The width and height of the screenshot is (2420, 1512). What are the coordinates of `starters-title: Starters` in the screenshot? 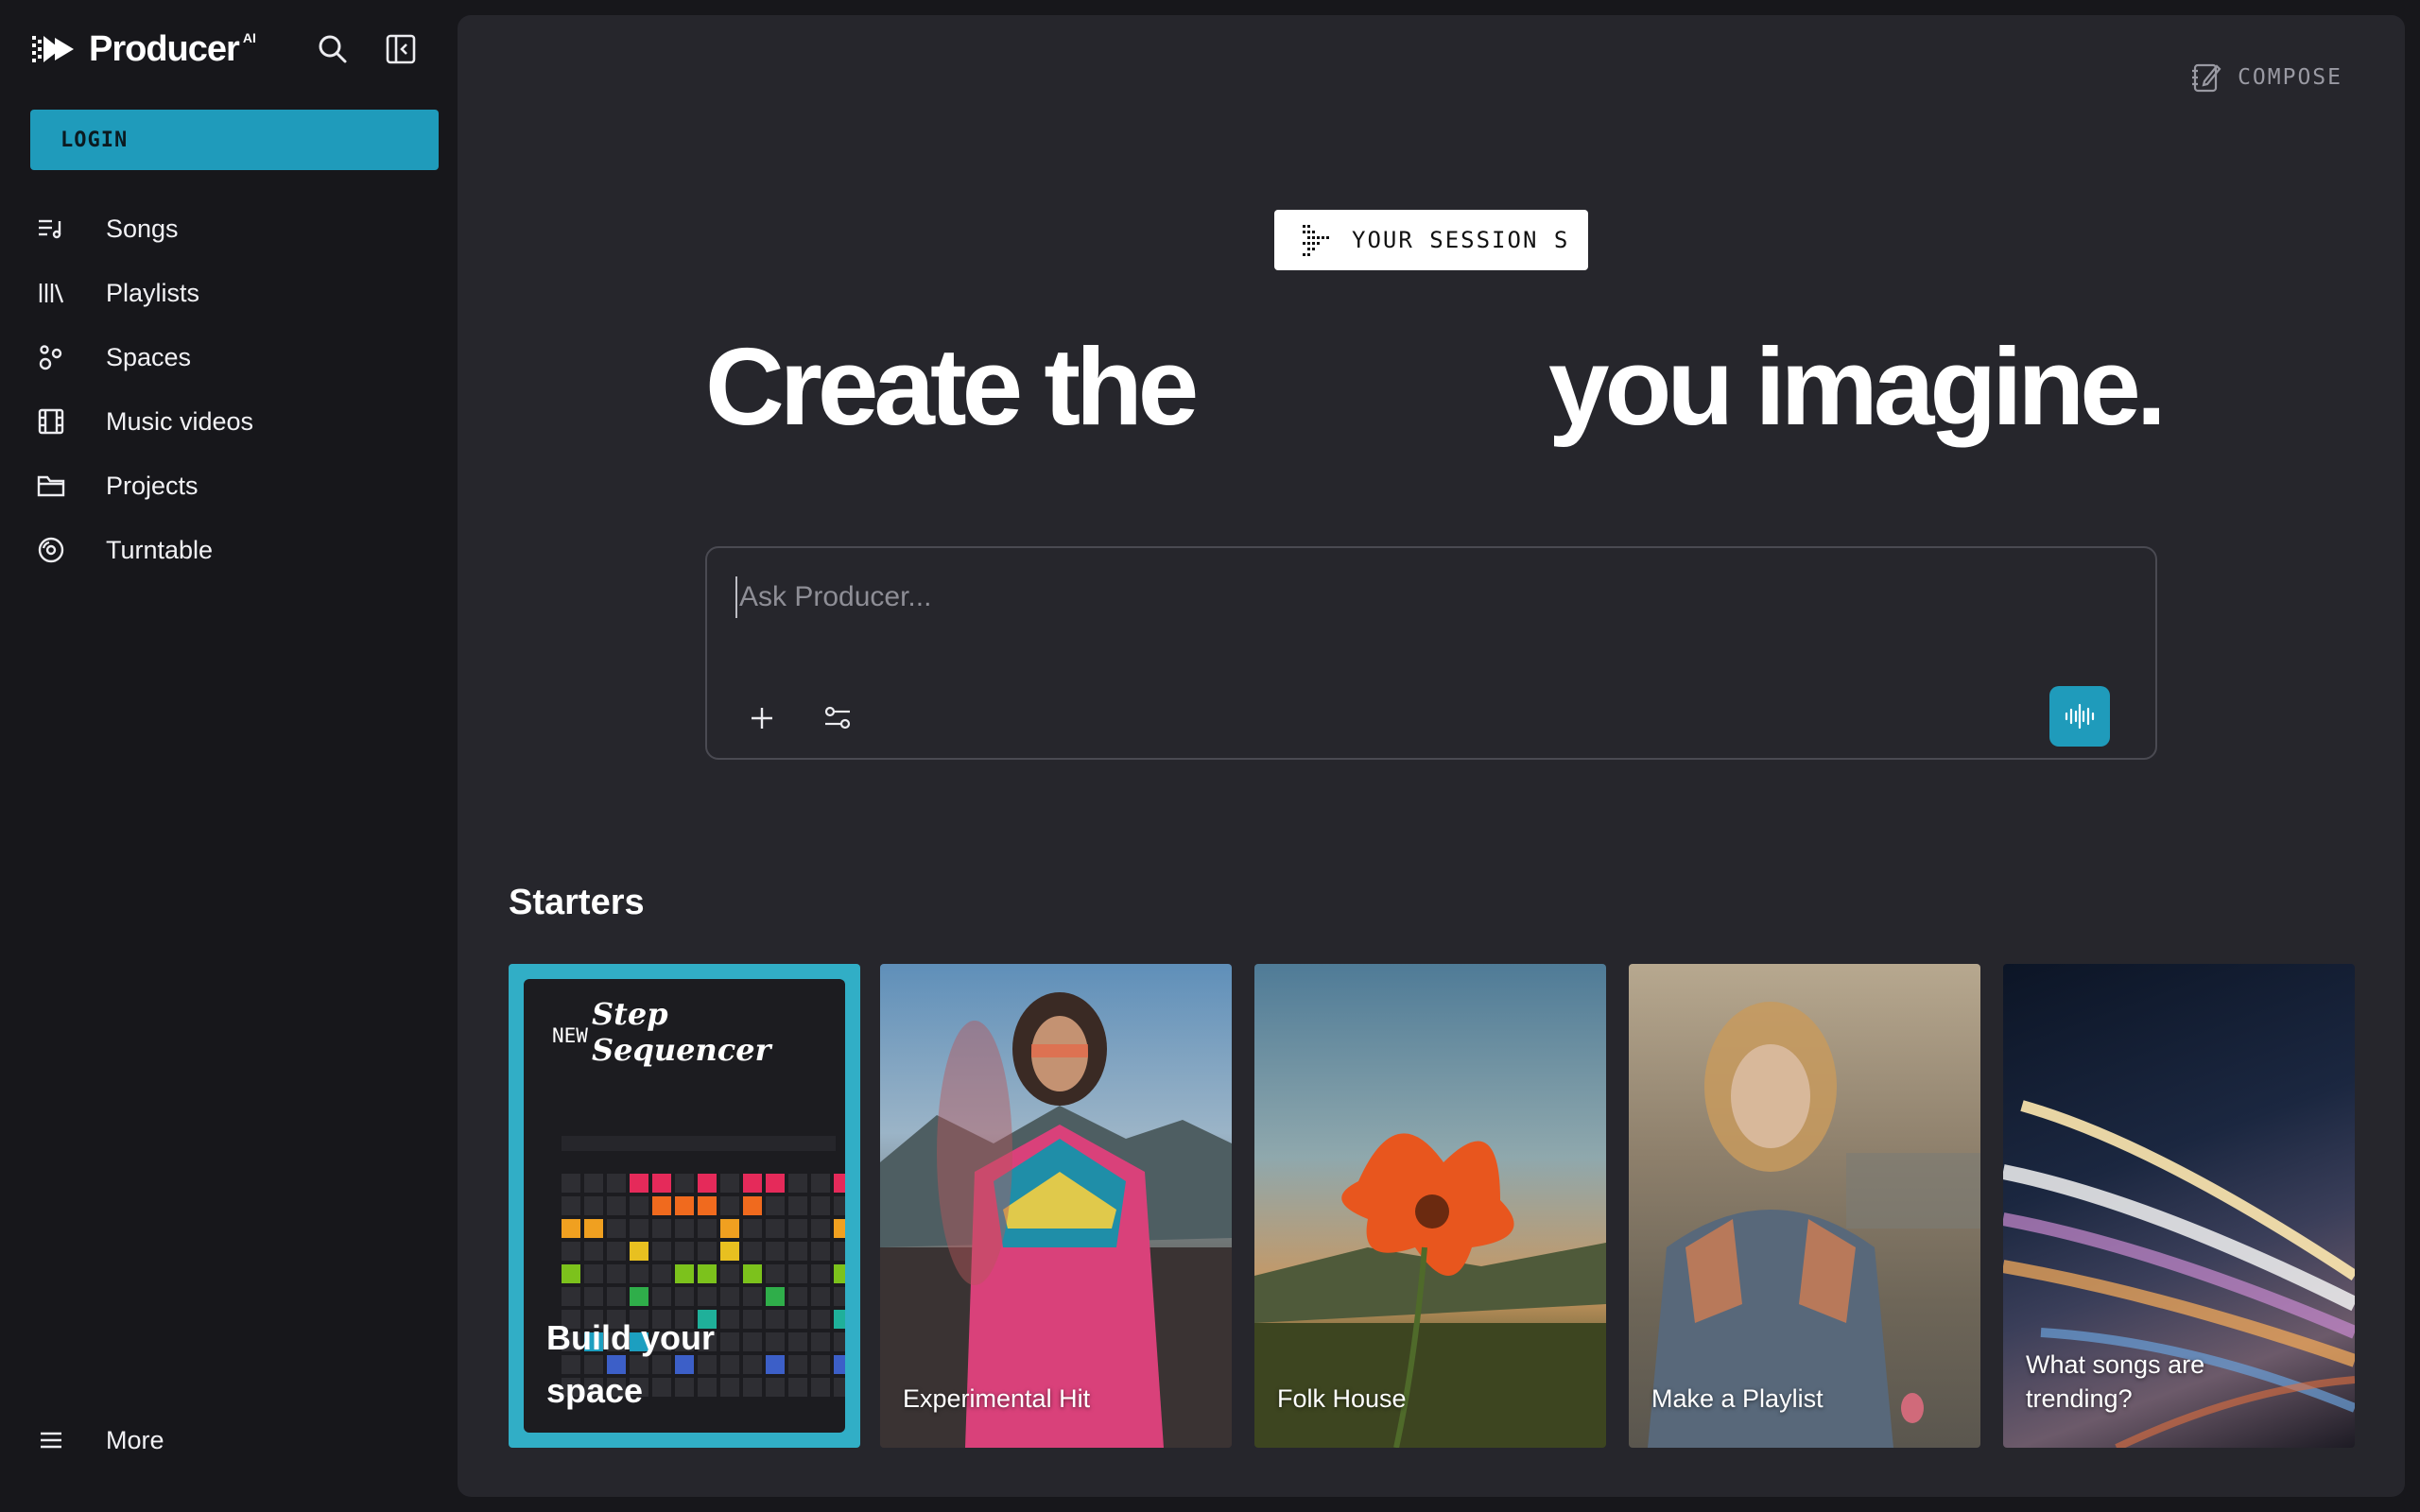 It's located at (577, 902).